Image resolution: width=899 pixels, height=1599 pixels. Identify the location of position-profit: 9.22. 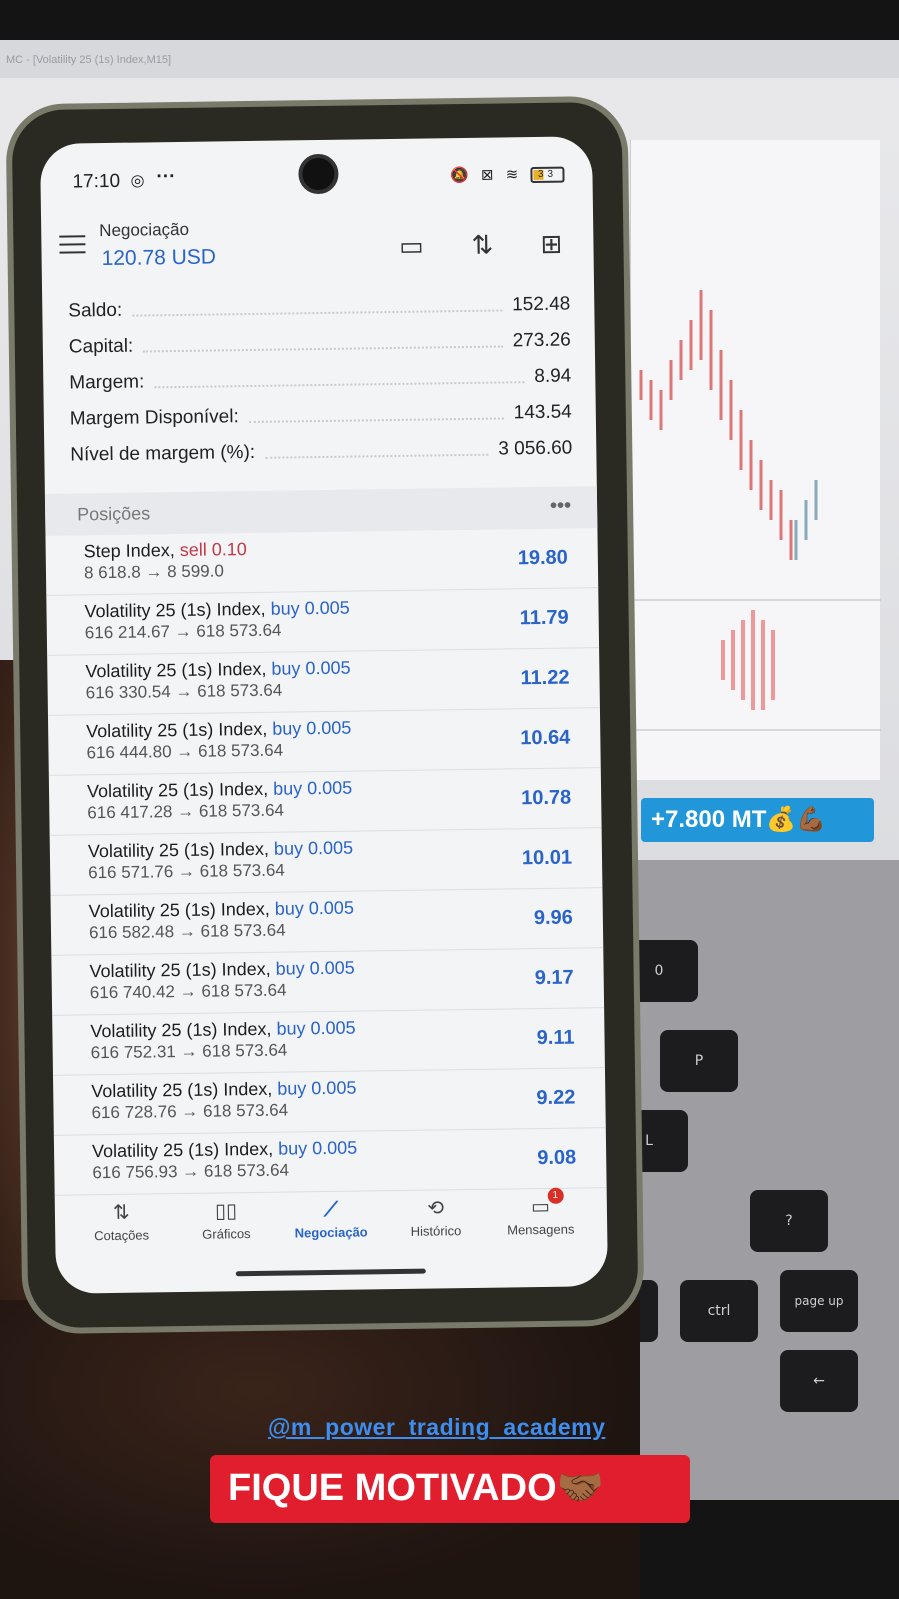
(556, 1098).